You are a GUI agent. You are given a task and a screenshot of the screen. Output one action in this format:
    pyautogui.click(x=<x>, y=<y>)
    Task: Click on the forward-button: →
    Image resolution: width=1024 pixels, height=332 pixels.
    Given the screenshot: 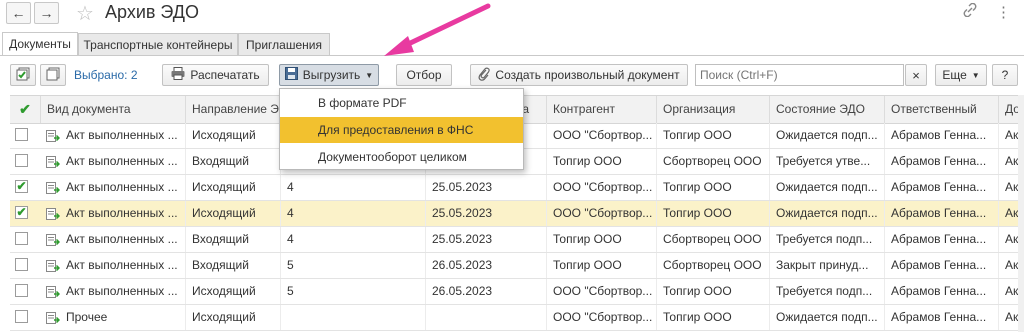 What is the action you would take?
    pyautogui.click(x=46, y=13)
    